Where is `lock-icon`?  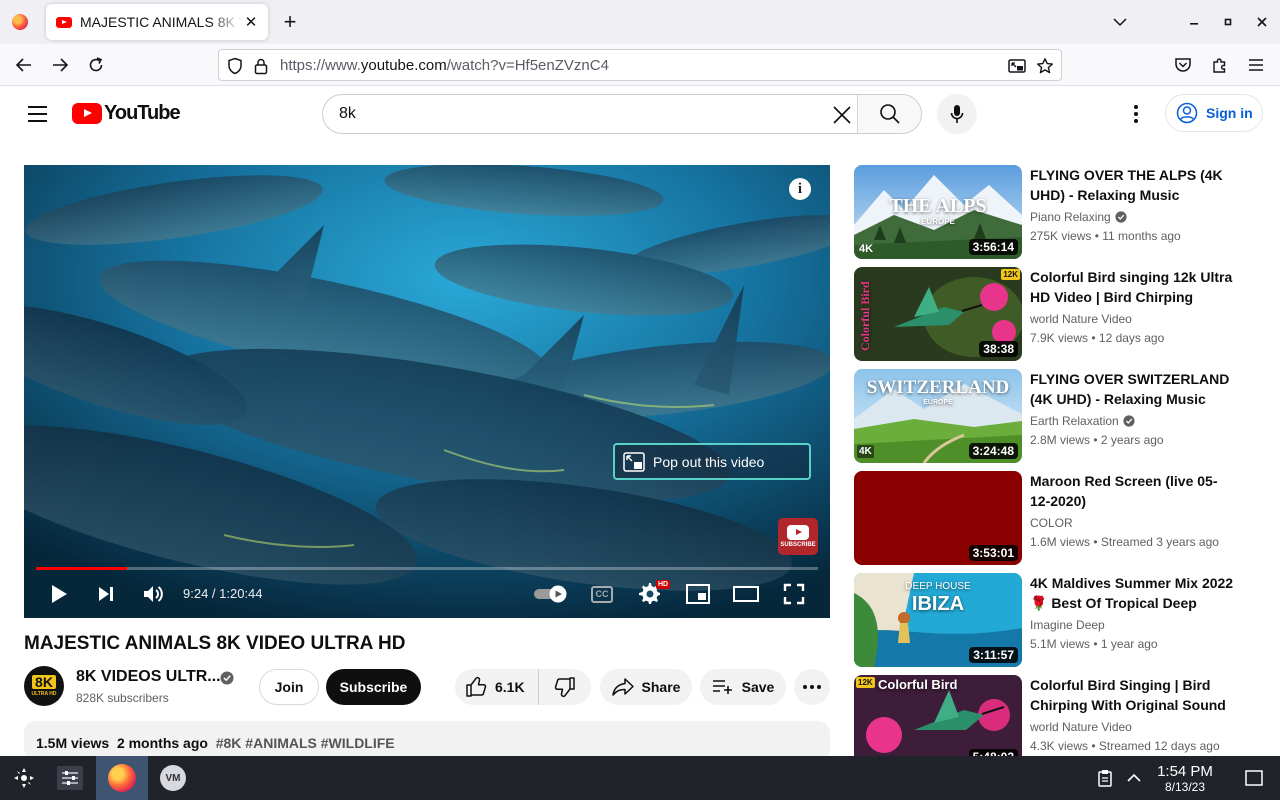 lock-icon is located at coordinates (261, 66).